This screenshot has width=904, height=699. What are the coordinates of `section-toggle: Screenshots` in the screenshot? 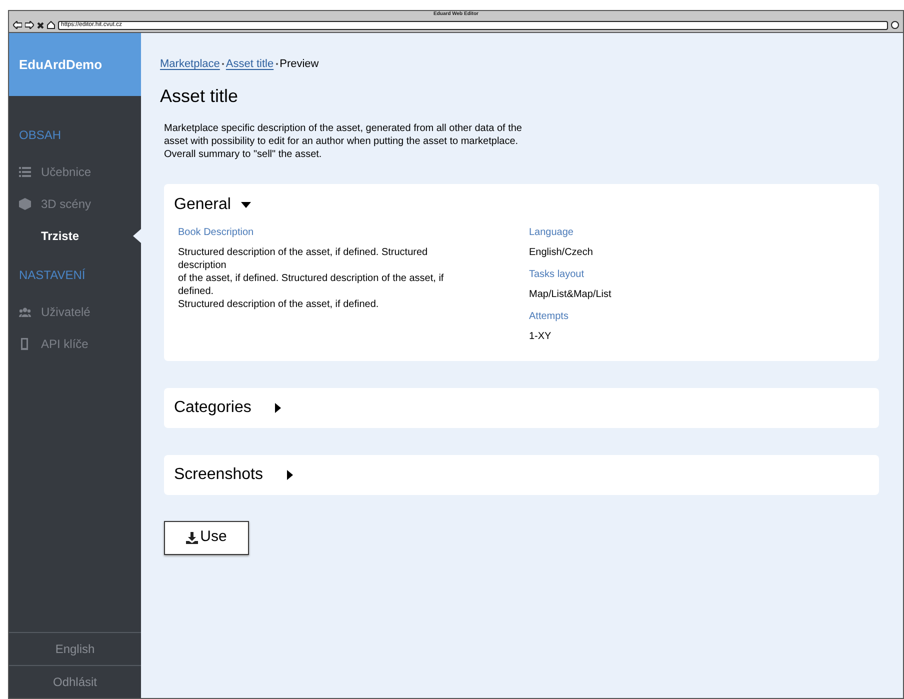 It's located at (521, 474).